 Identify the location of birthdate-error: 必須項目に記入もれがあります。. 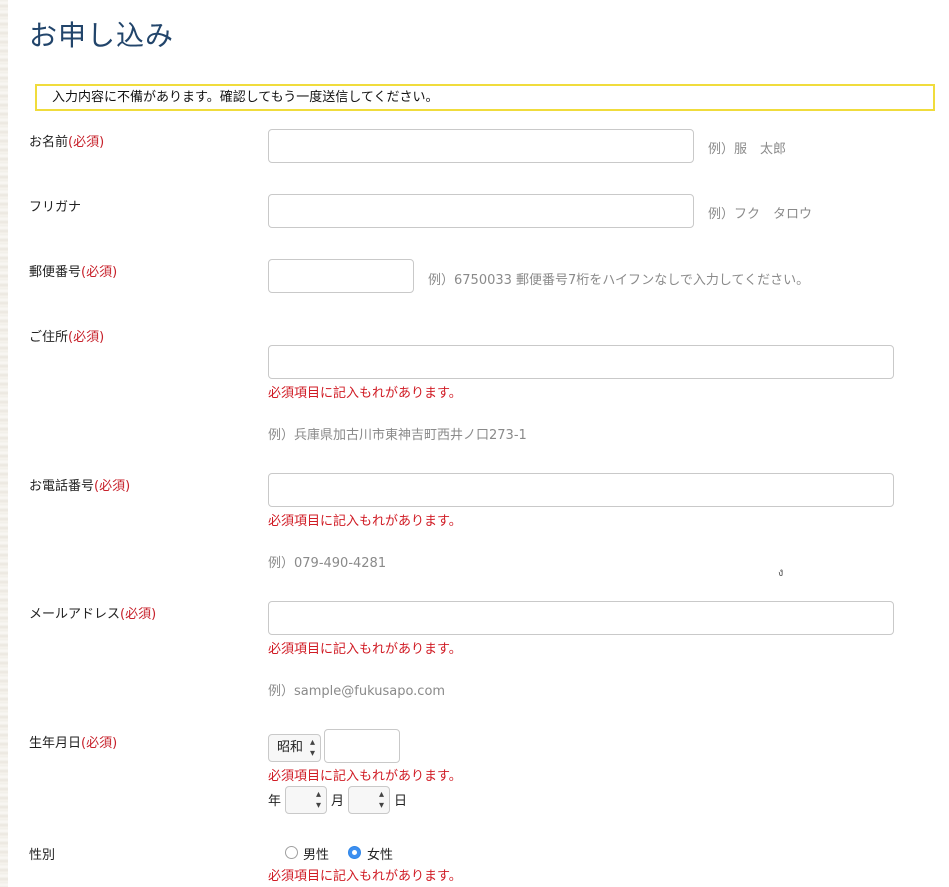
(365, 776).